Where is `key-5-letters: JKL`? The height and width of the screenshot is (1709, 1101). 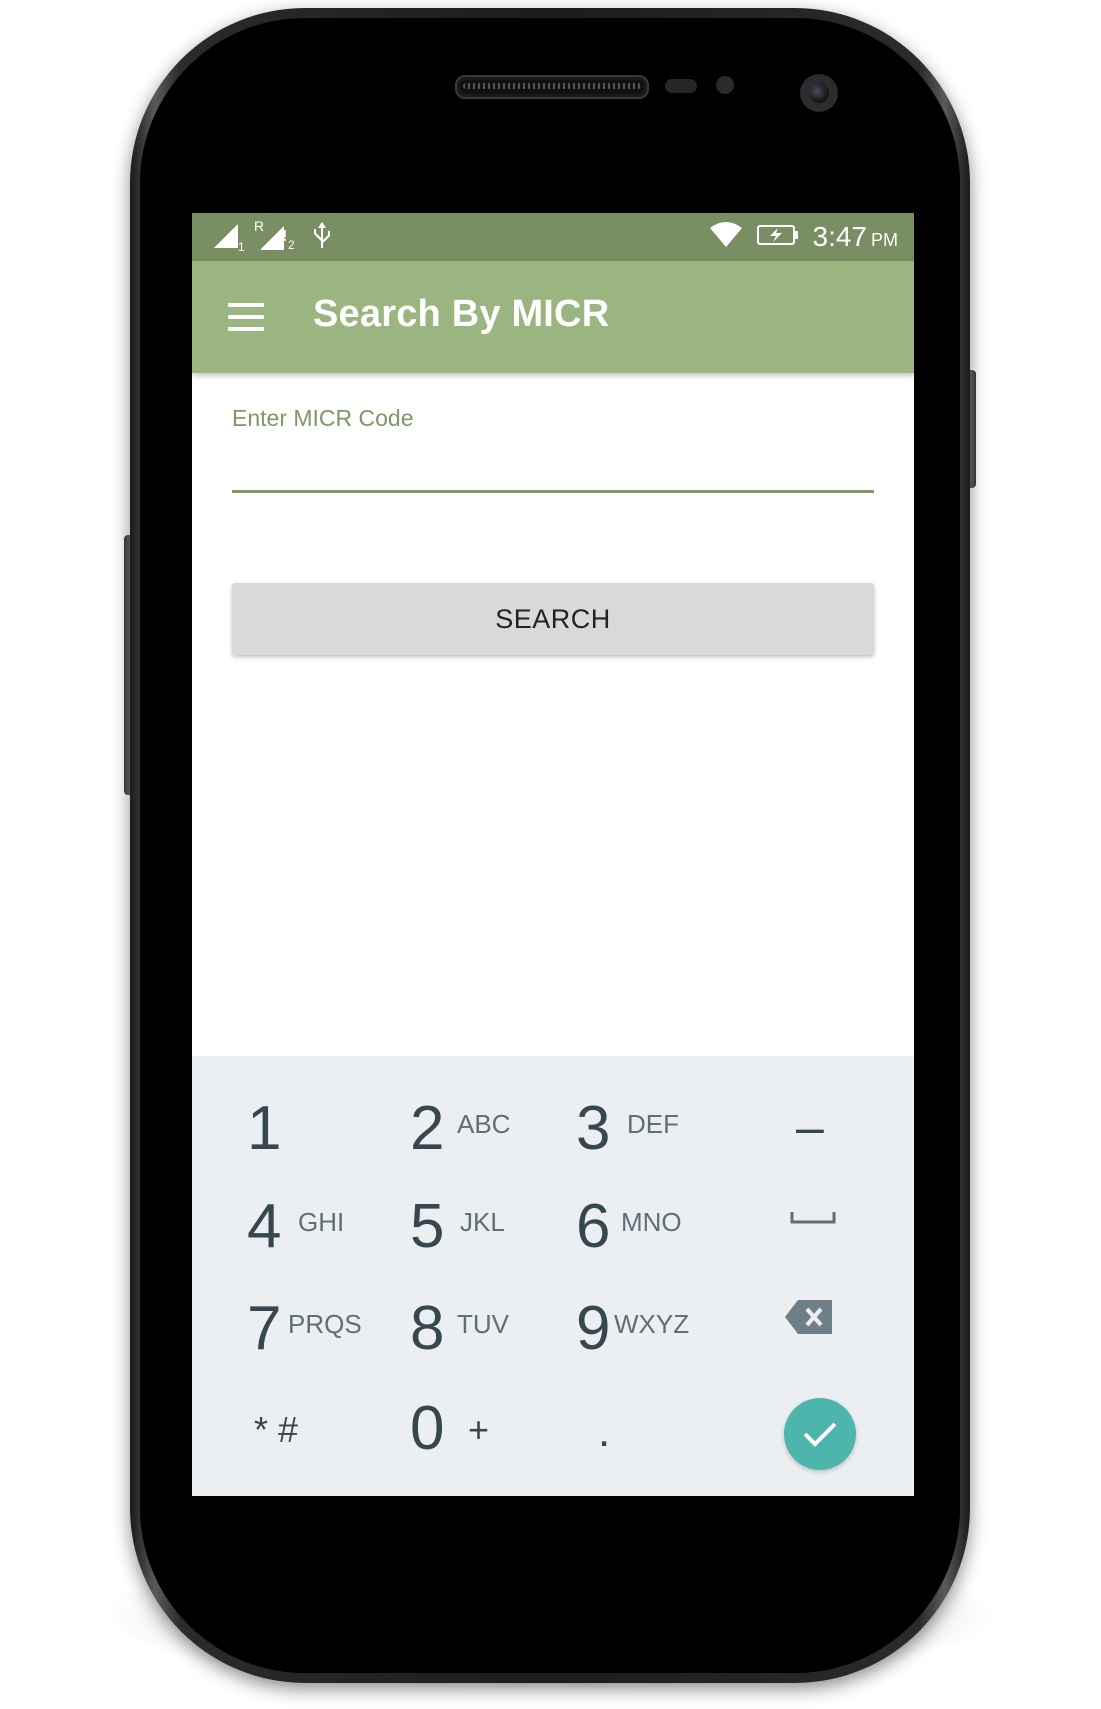 key-5-letters: JKL is located at coordinates (482, 1222).